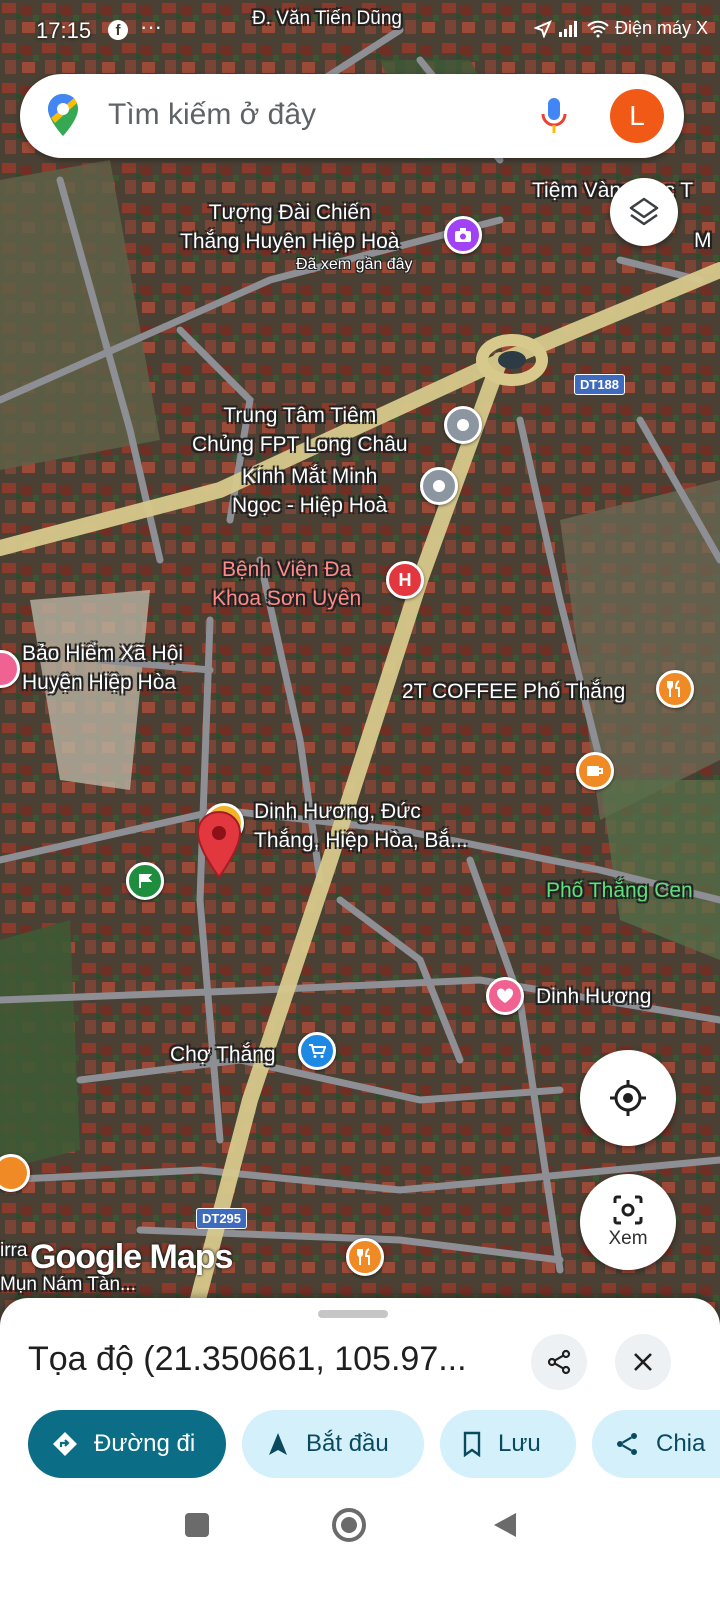 This screenshot has height=1601, width=720. I want to click on save-button: Lưu, so click(508, 1444).